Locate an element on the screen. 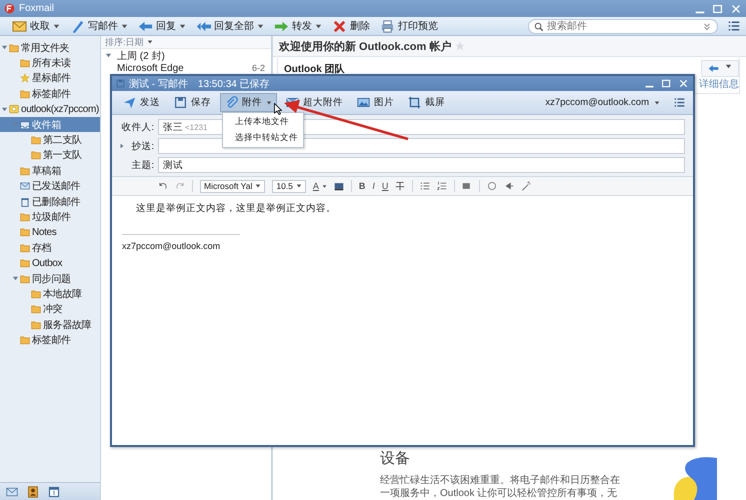 This screenshot has height=500, width=746. folder-item: 常用文件夹 is located at coordinates (50, 48).